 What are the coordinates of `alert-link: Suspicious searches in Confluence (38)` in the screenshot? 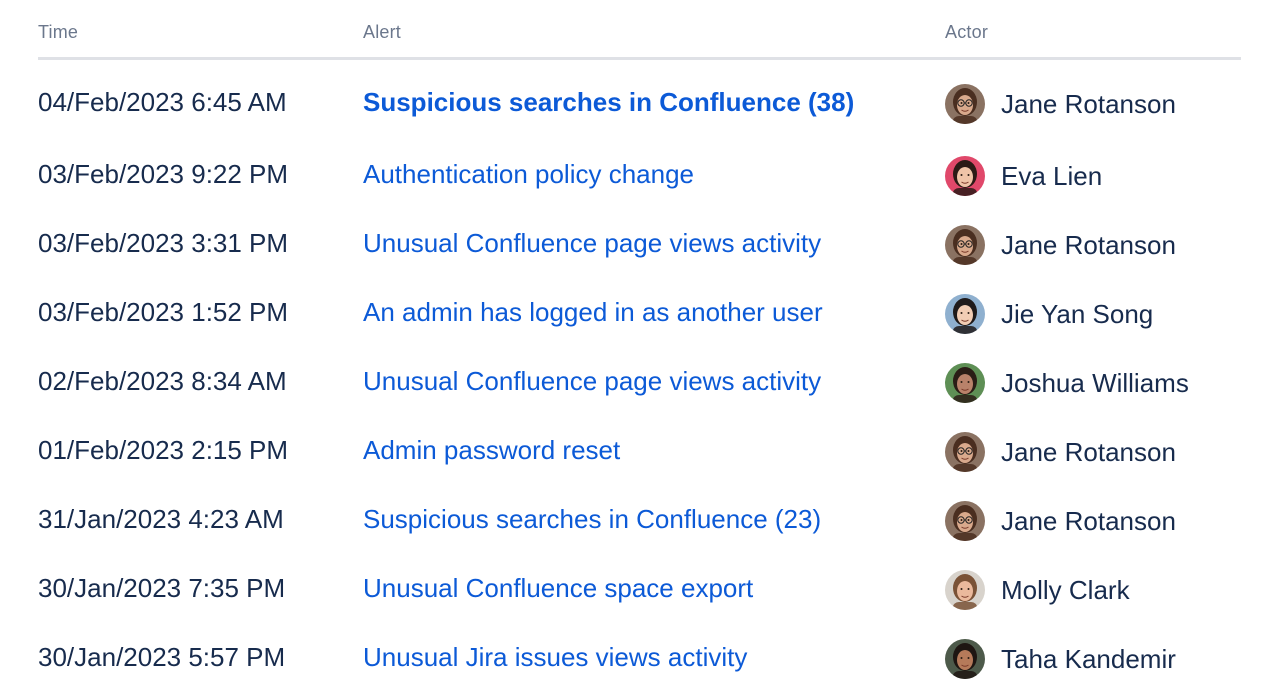 It's located at (608, 102).